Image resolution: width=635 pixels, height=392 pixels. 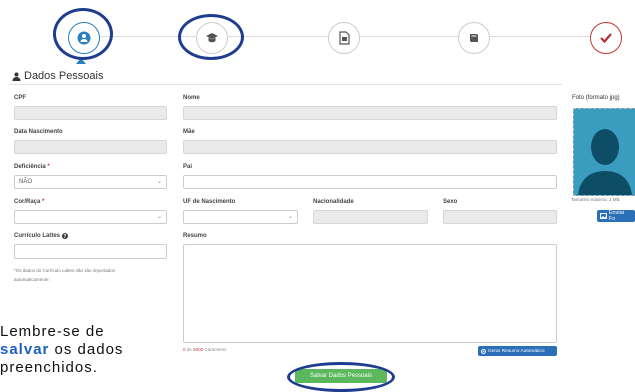 I want to click on pai-label: Pai, so click(x=188, y=167).